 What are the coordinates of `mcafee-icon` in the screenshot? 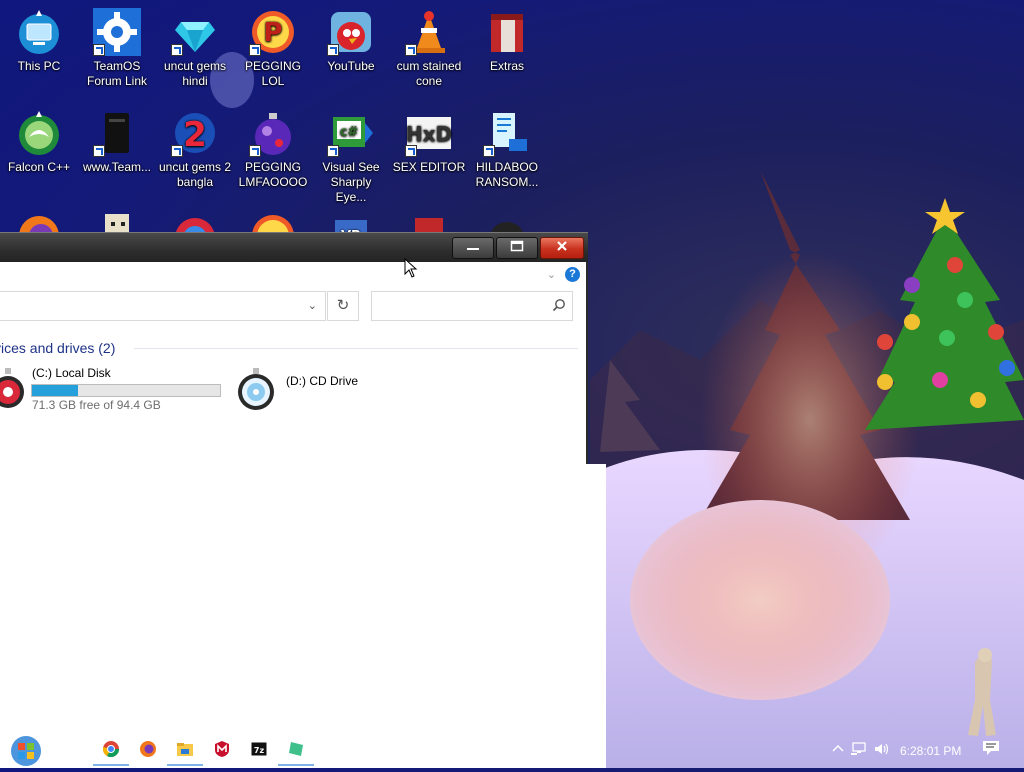 It's located at (222, 749).